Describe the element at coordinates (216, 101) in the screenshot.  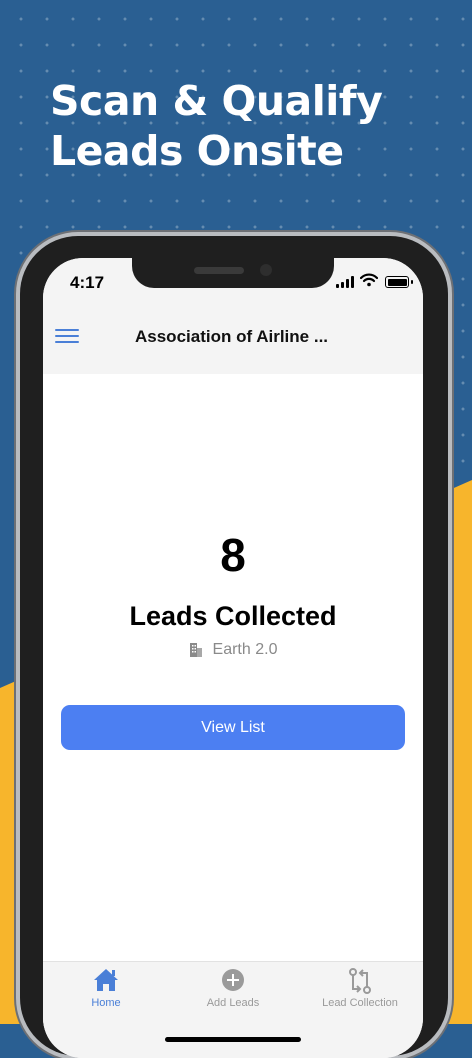
I see `promo-headline-line-1: Scan & Qualify` at that location.